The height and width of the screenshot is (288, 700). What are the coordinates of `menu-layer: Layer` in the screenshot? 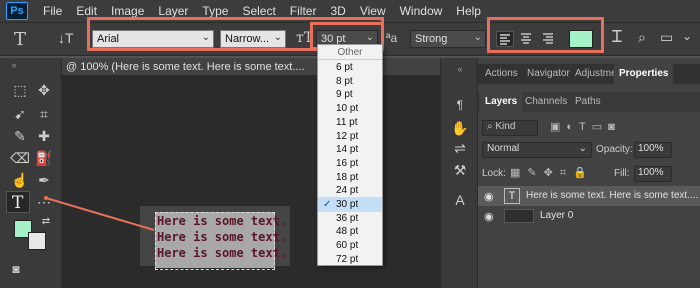 It's located at (173, 11).